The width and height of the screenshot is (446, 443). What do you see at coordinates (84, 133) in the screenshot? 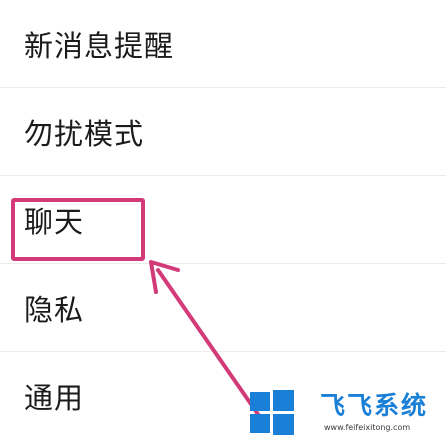
I see `menu-item-label: 勿扰模式` at bounding box center [84, 133].